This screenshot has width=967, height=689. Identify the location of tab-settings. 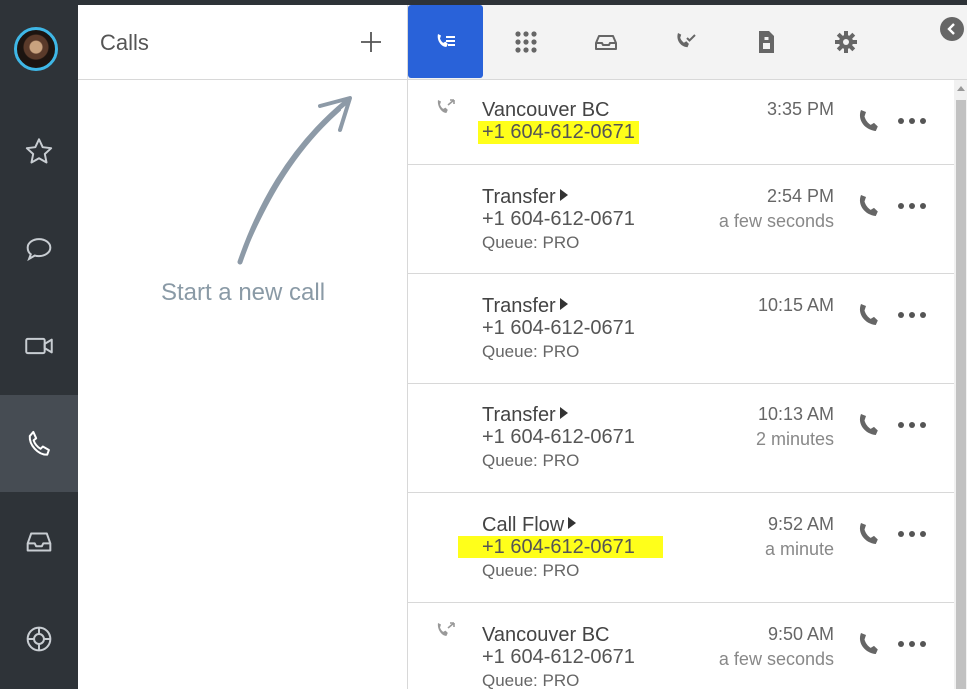
(845, 41).